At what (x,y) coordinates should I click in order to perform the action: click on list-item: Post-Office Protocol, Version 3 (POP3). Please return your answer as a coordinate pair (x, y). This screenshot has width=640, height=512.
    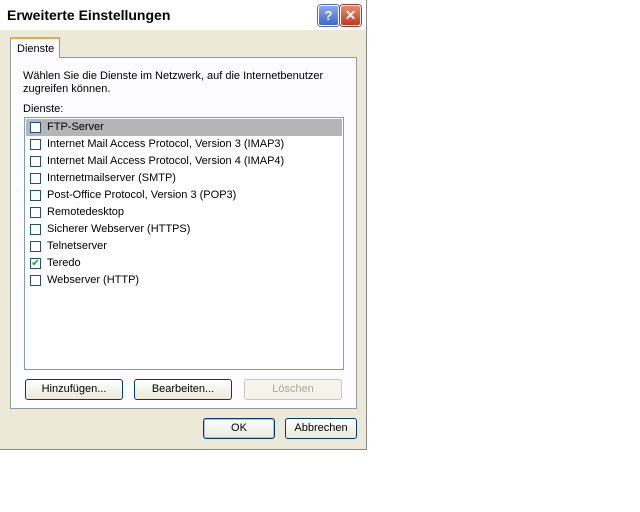
    Looking at the image, I should click on (184, 195).